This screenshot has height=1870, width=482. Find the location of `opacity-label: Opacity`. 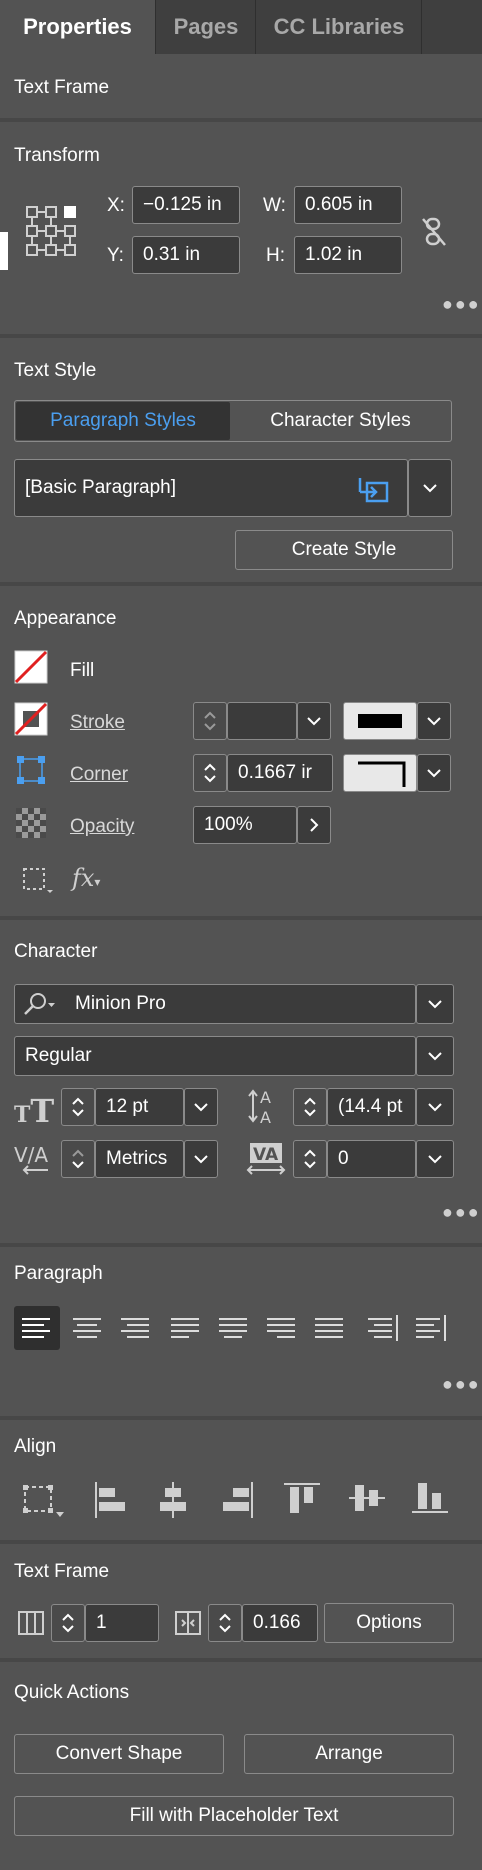

opacity-label: Opacity is located at coordinates (102, 827).